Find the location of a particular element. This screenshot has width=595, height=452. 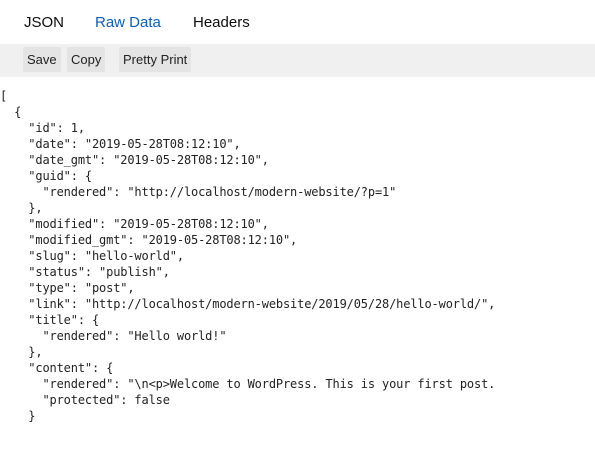

code-line: "guid": { is located at coordinates (46, 176).